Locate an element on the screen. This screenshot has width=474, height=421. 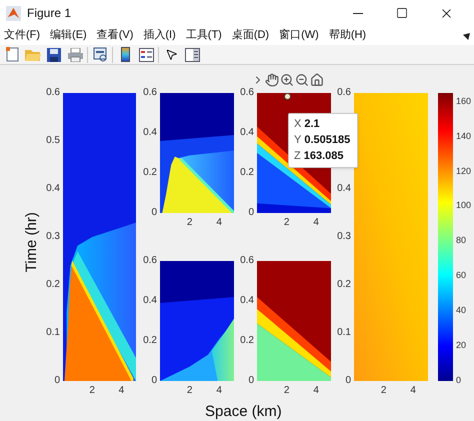
colorbar-tick-label: 120 is located at coordinates (464, 171).